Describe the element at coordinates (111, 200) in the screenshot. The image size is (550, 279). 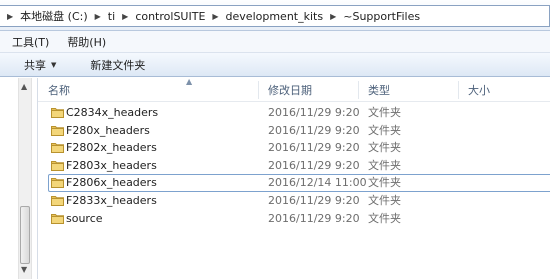
I see `file-name: F2833x_headers` at that location.